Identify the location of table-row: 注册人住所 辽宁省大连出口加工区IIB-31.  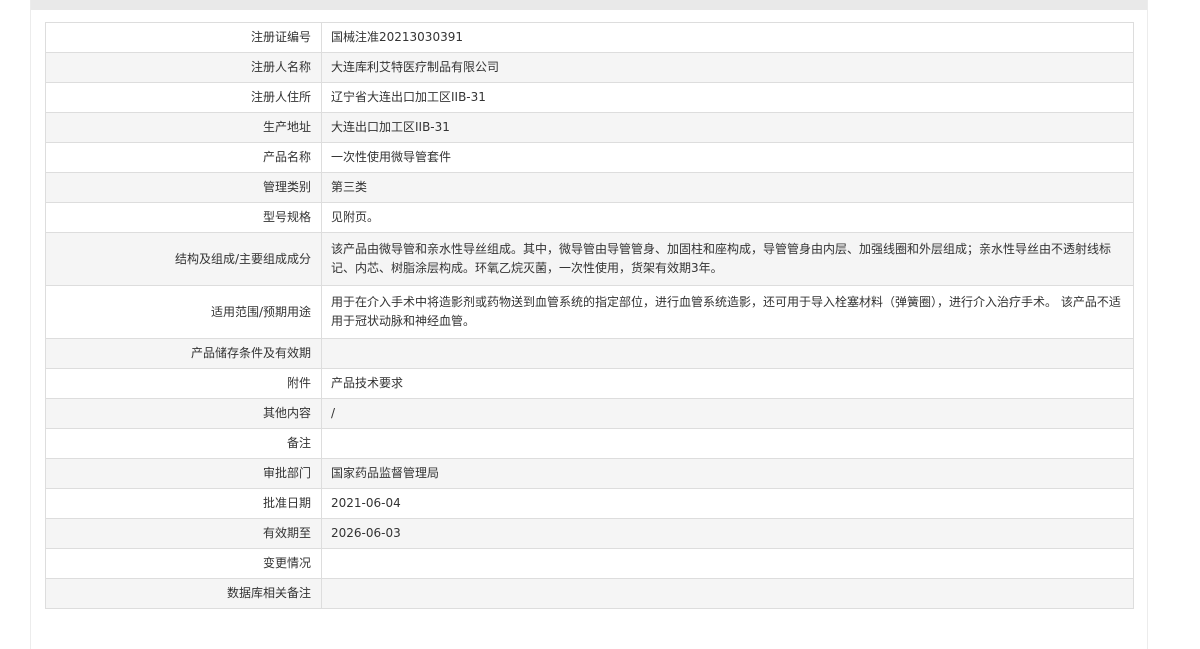
(589, 97).